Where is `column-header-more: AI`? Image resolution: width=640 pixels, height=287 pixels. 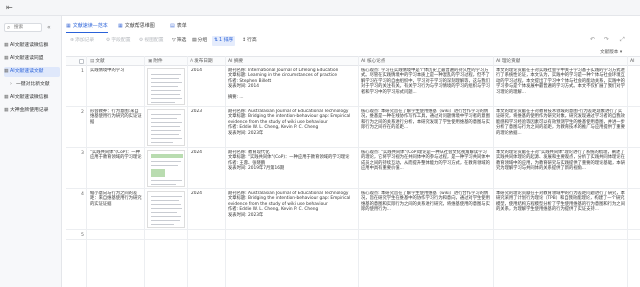
column-header-more: AI is located at coordinates (632, 61).